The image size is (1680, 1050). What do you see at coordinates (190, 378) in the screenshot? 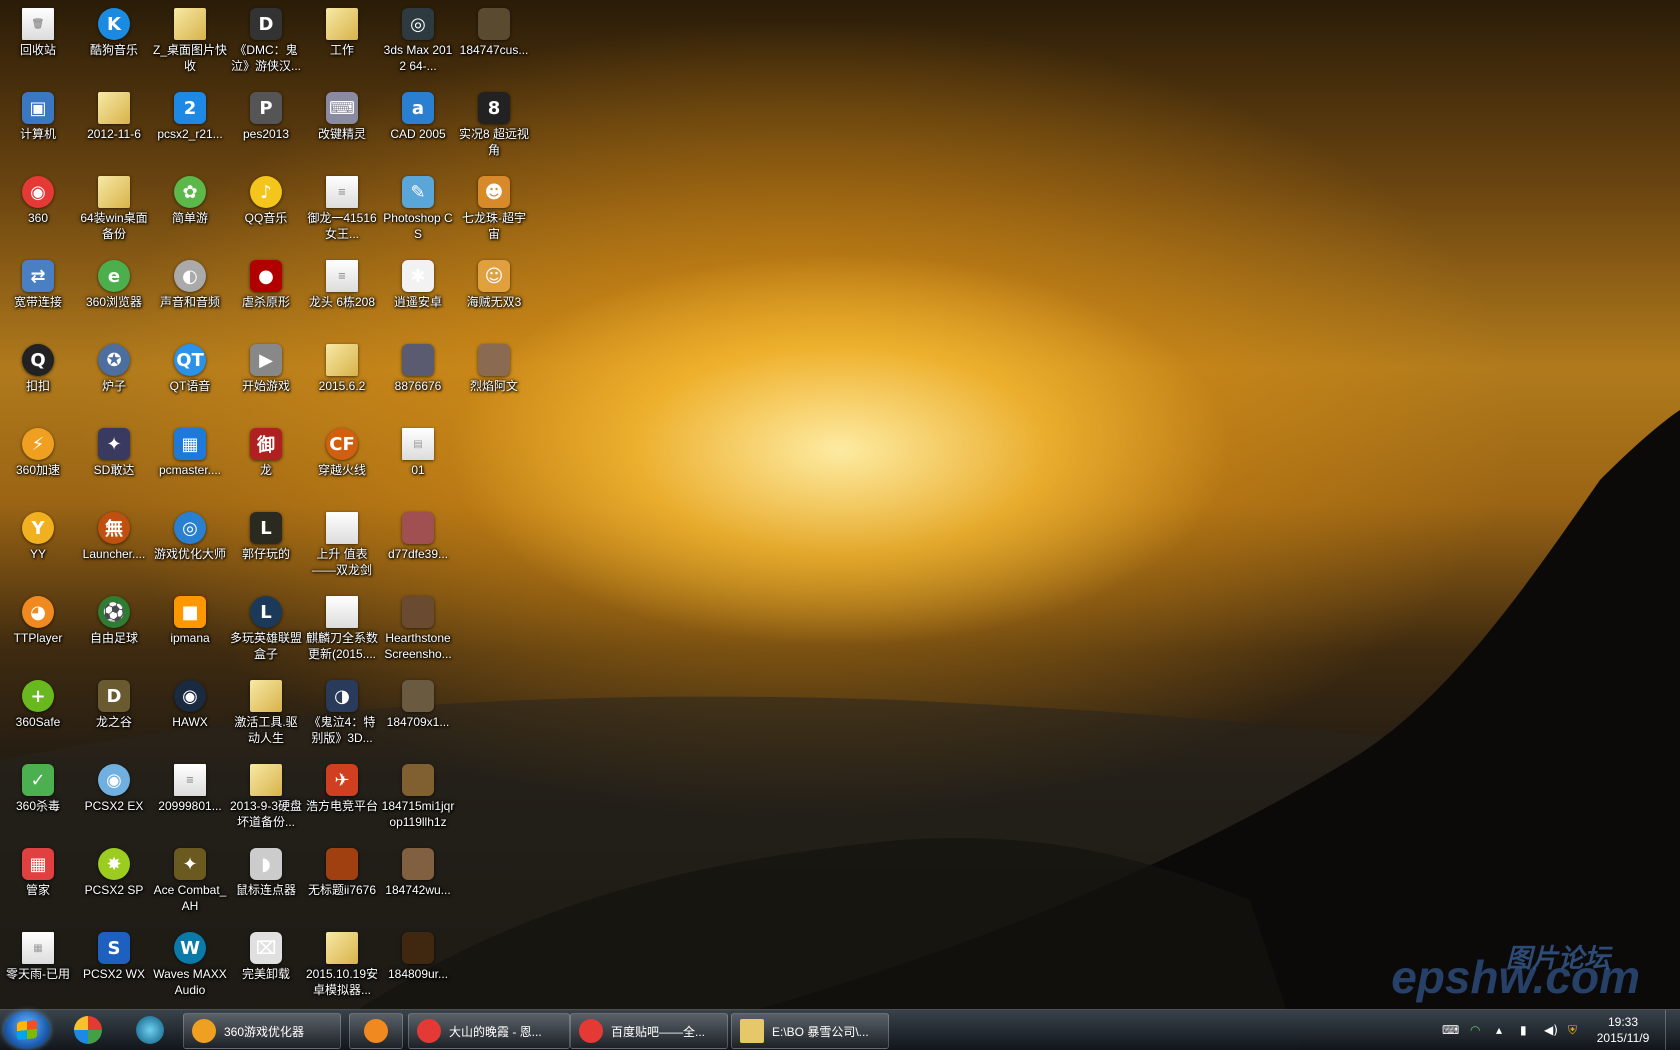
I see `desktop-icon: QT QT语音` at bounding box center [190, 378].